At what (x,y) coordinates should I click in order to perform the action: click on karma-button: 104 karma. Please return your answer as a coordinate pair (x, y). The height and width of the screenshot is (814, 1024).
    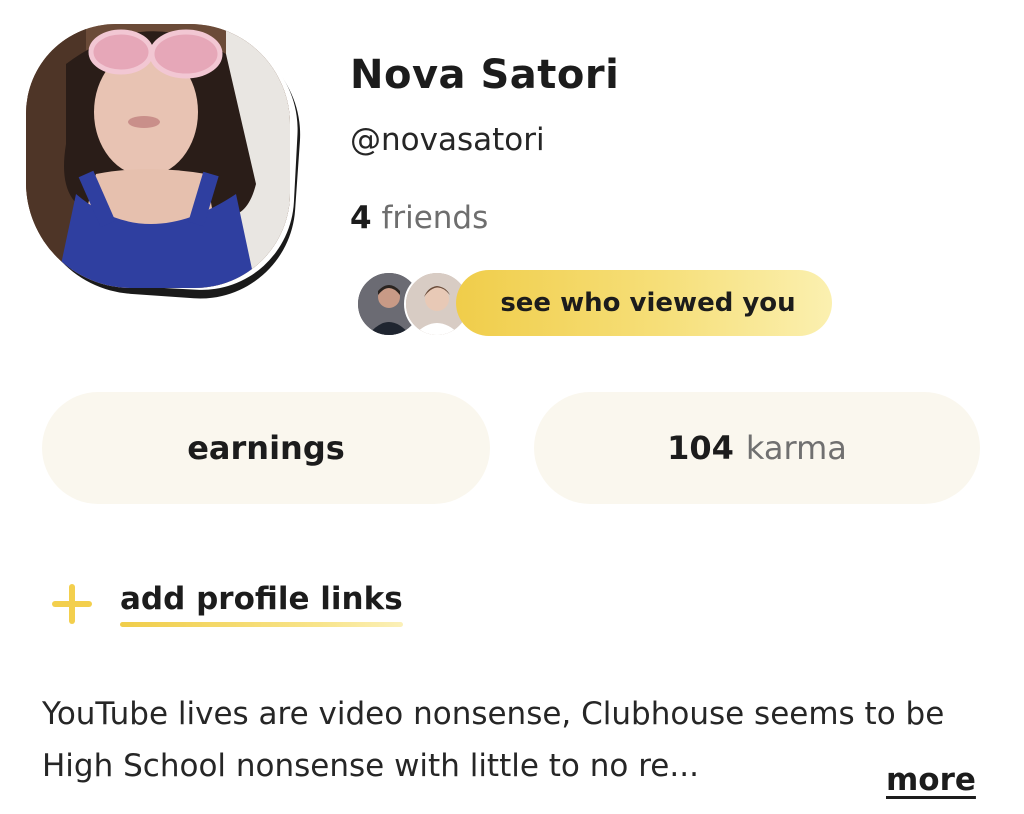
    Looking at the image, I should click on (757, 448).